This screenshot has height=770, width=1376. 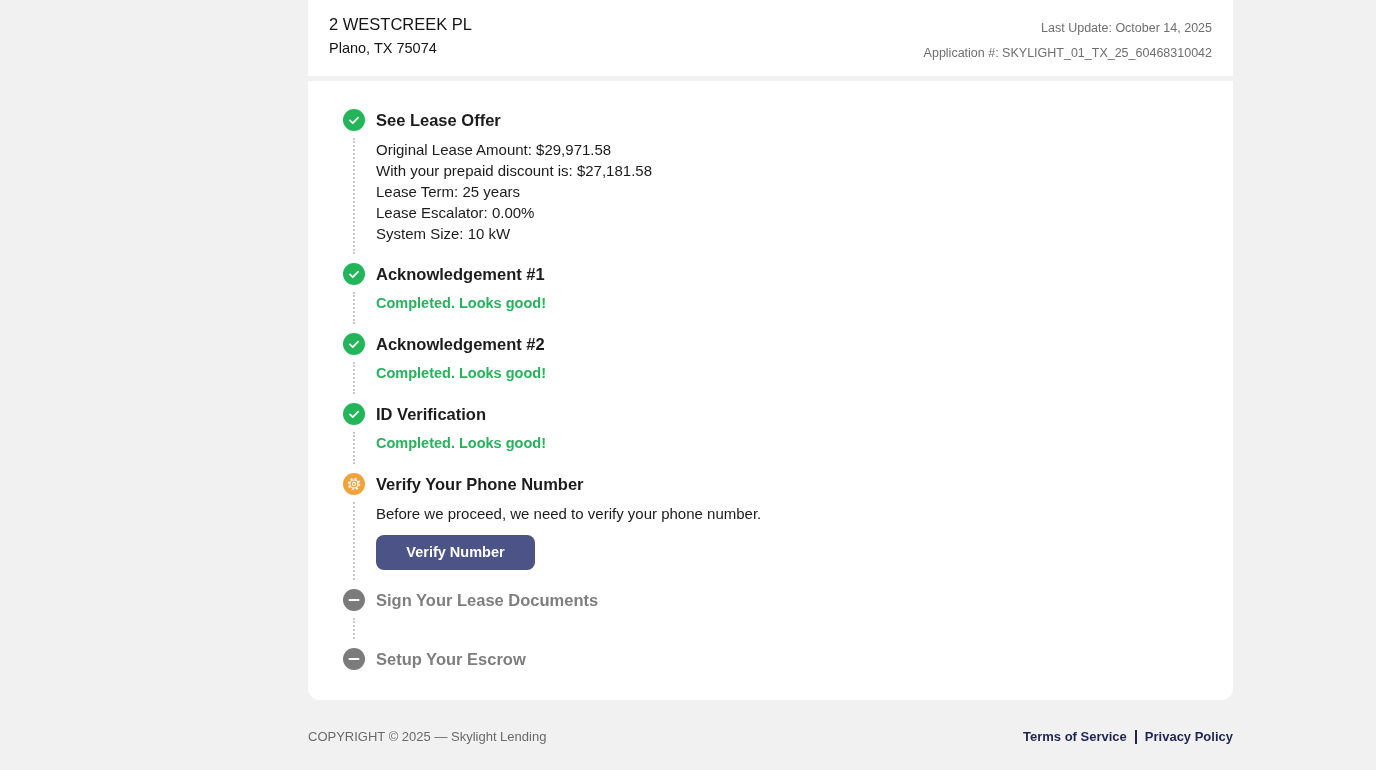 I want to click on step-detail-text: Lease Escalator: 0.00%, so click(x=456, y=213).